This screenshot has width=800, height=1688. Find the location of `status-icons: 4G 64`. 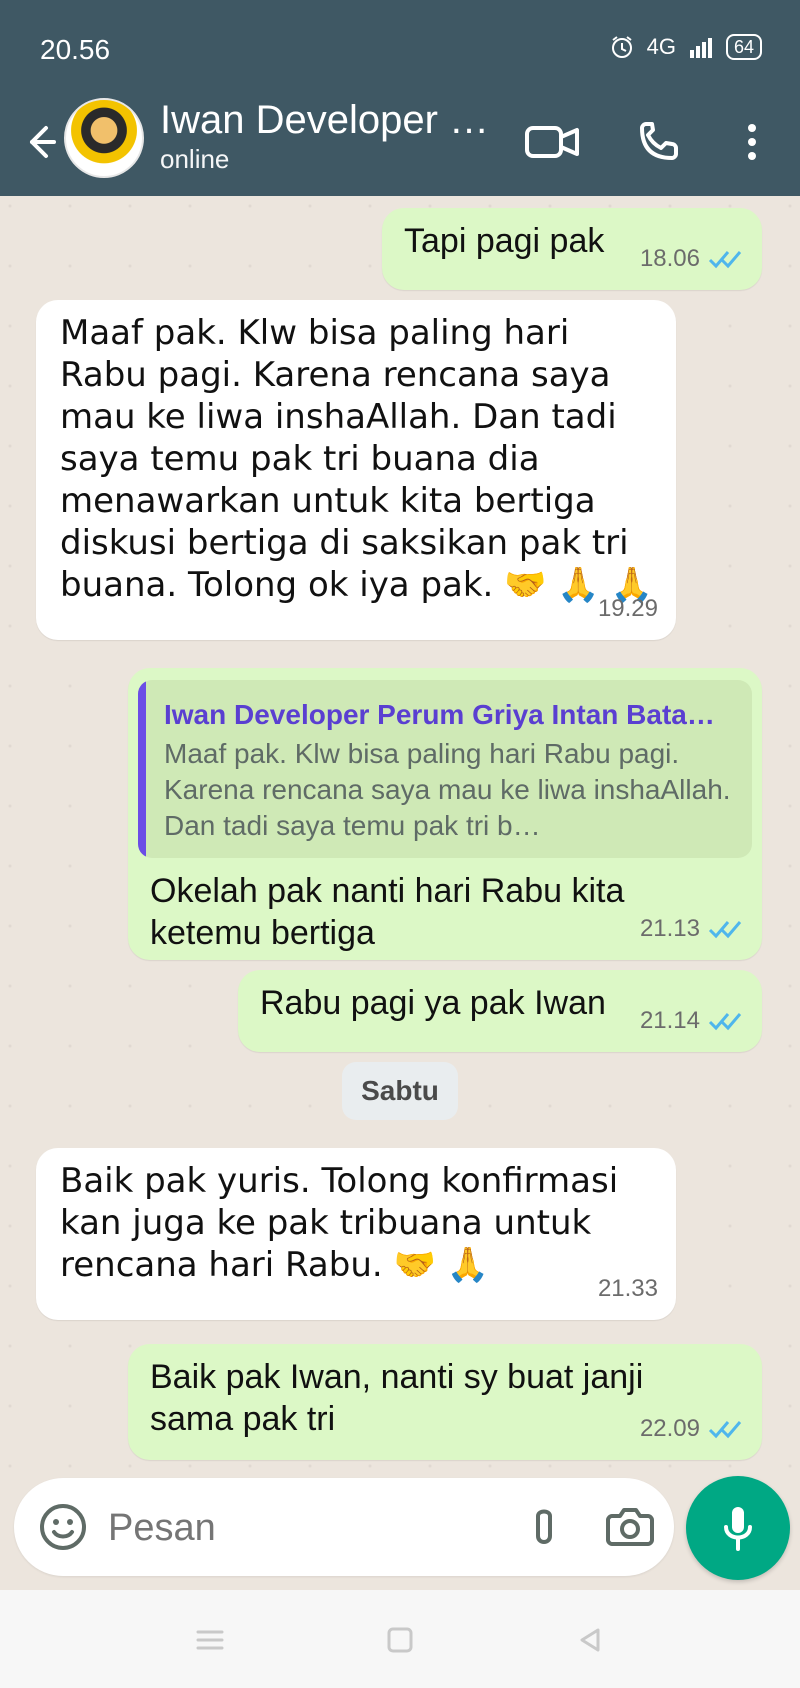

status-icons: 4G 64 is located at coordinates (685, 47).